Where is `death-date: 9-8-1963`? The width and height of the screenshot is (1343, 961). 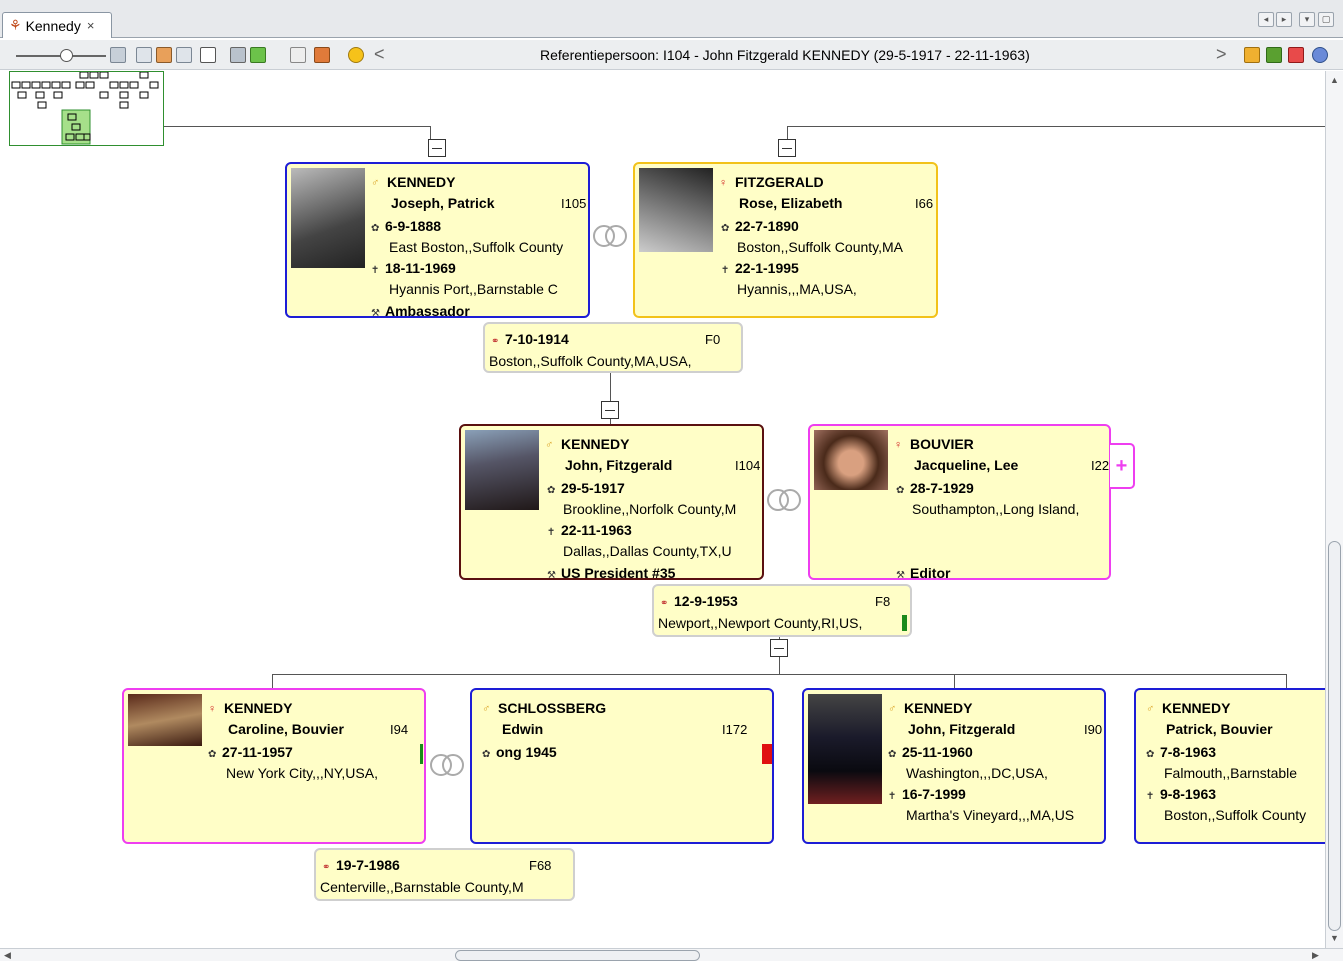 death-date: 9-8-1963 is located at coordinates (1188, 794).